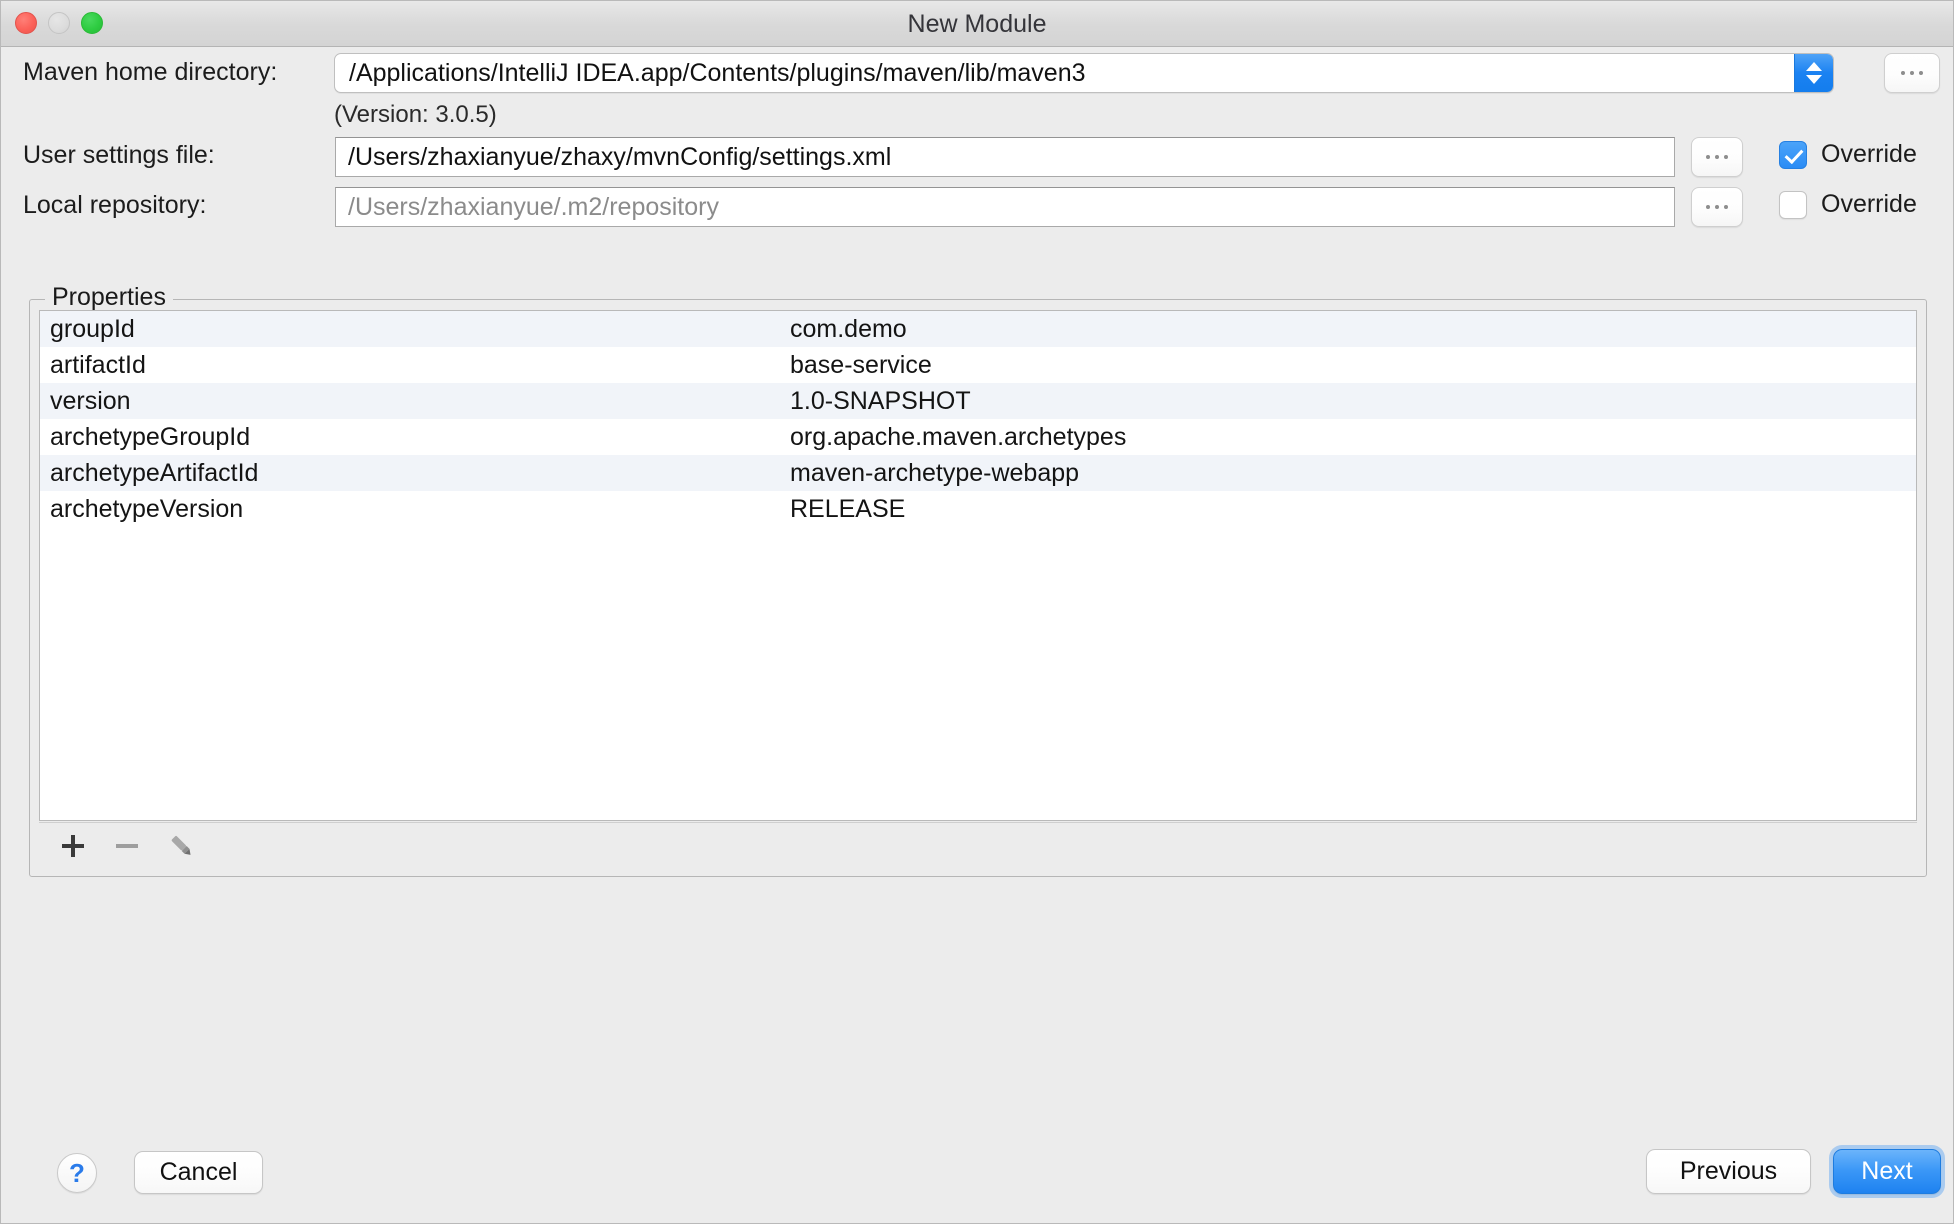 This screenshot has height=1224, width=1954. Describe the element at coordinates (1813, 73) in the screenshot. I see `chevron-updown-icon` at that location.